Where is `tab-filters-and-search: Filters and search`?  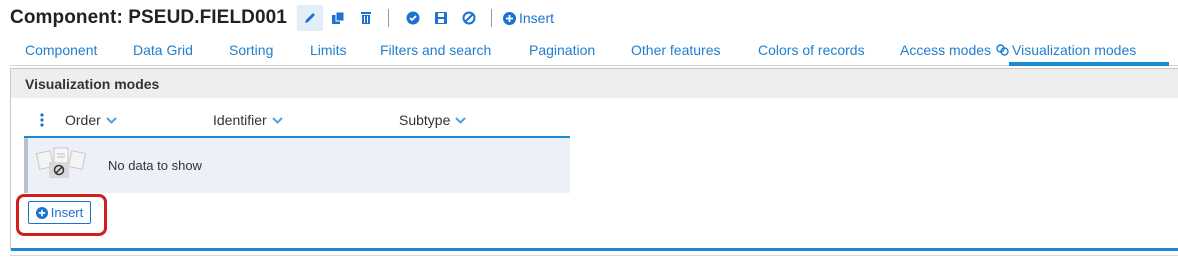 tab-filters-and-search: Filters and search is located at coordinates (435, 50).